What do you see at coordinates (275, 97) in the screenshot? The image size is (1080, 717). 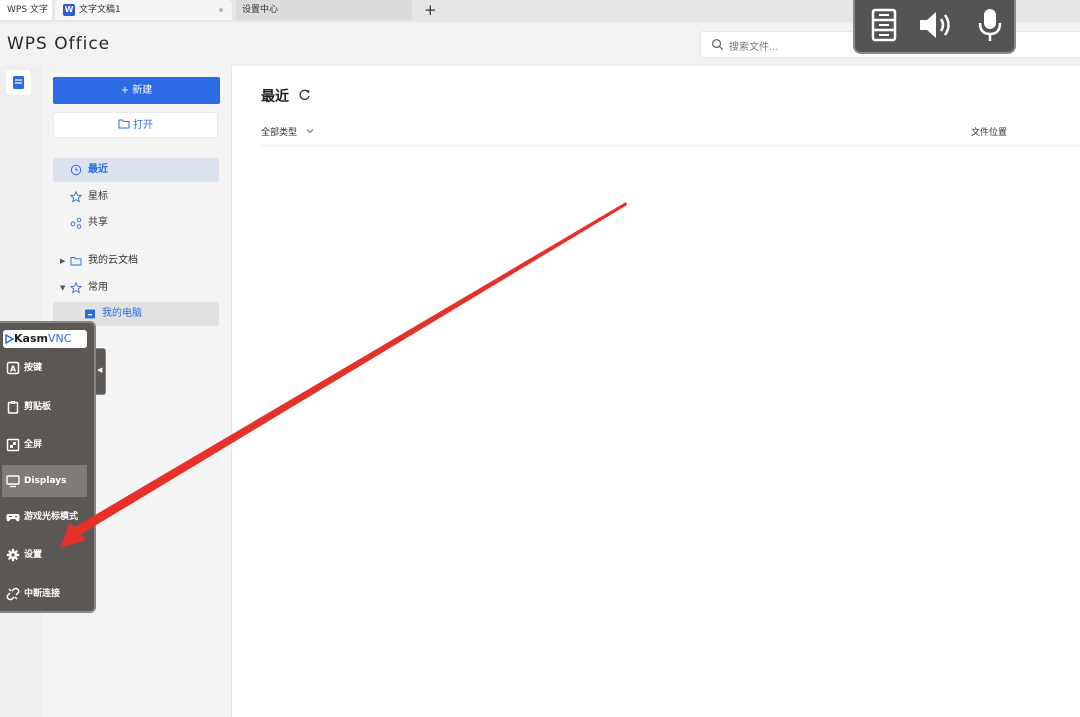 I see `page-title: 最近` at bounding box center [275, 97].